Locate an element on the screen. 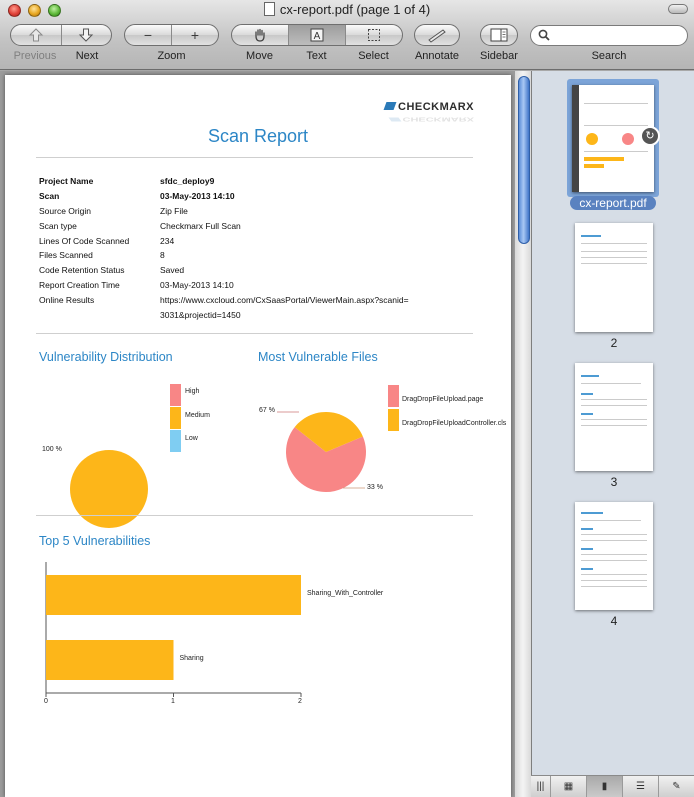 Image resolution: width=694 pixels, height=797 pixels. top5-bar-chart is located at coordinates (173, 629).